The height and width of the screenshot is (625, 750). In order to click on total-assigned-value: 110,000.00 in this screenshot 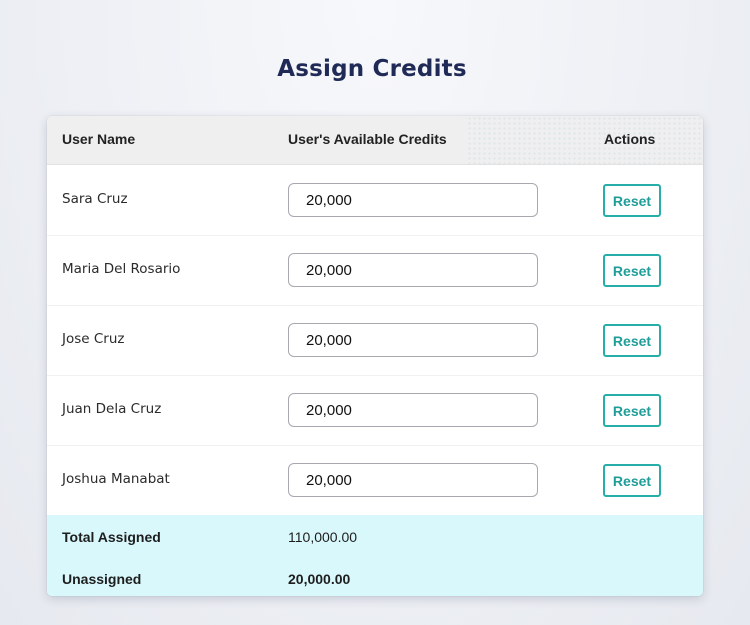, I will do `click(323, 537)`.